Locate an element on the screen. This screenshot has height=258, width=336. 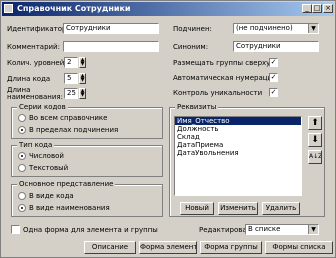
groups-on-top-checkbox: ✓ is located at coordinates (273, 62).